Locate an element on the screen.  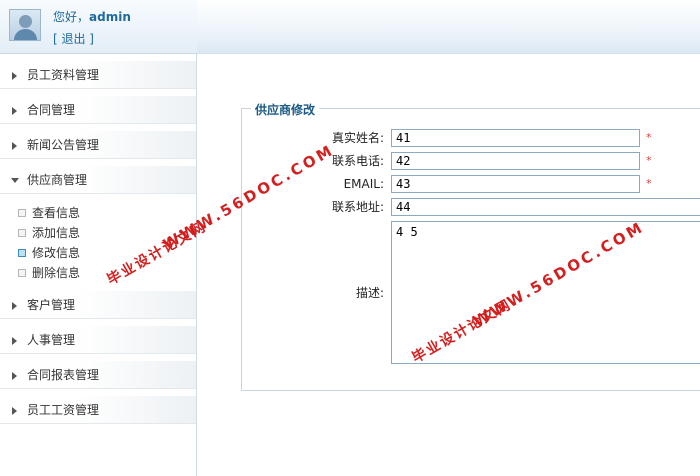
sidebar-item-label: 员工工资管理 is located at coordinates (63, 410).